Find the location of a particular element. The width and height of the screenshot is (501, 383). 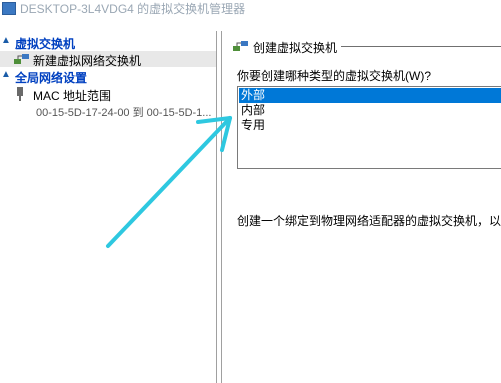

sidebar-item-mac-range: MAC 地址范围 is located at coordinates (108, 95).